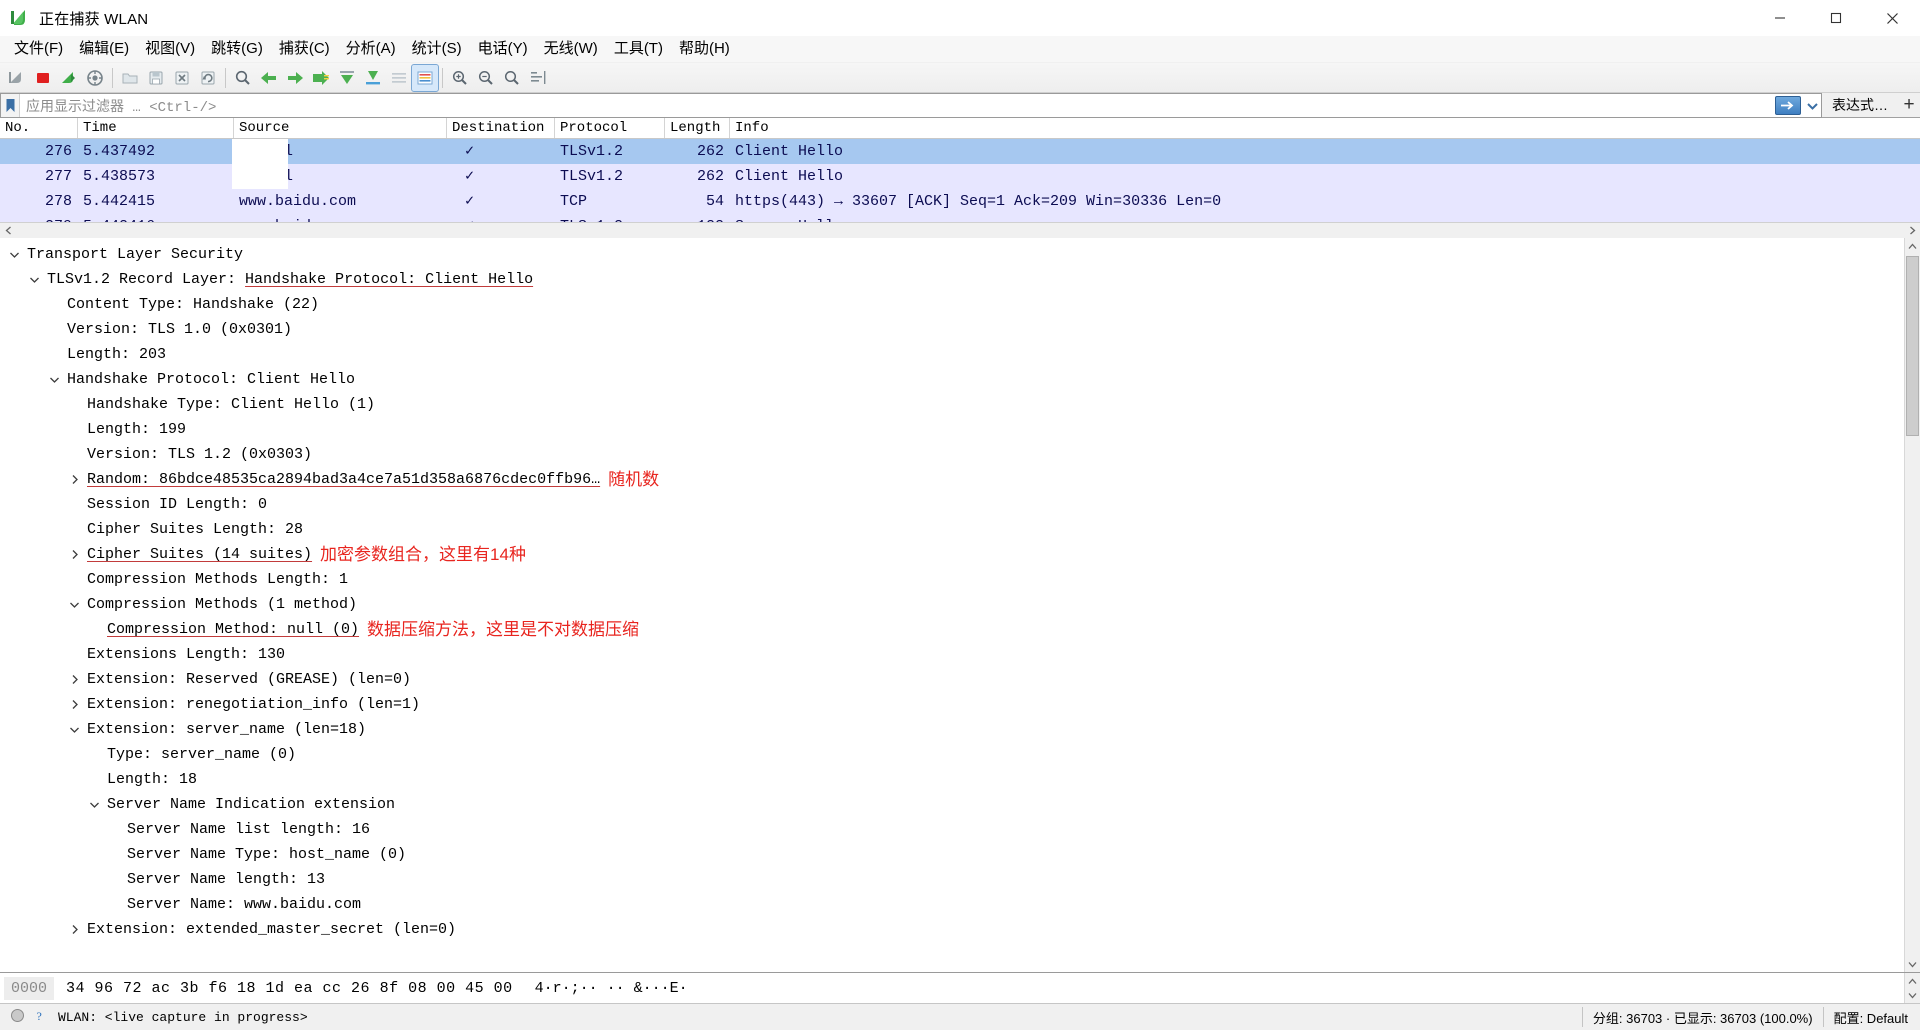  I want to click on detail-tree-row: Version: TLS 1.2 (0x0303), so click(960, 454).